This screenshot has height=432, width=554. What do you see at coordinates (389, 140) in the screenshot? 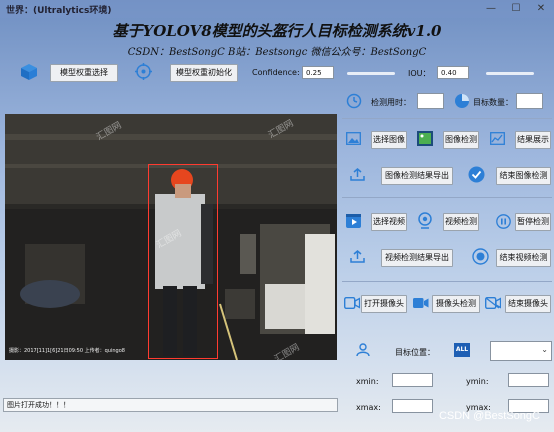
I see `select-image-button: 选择图像` at bounding box center [389, 140].